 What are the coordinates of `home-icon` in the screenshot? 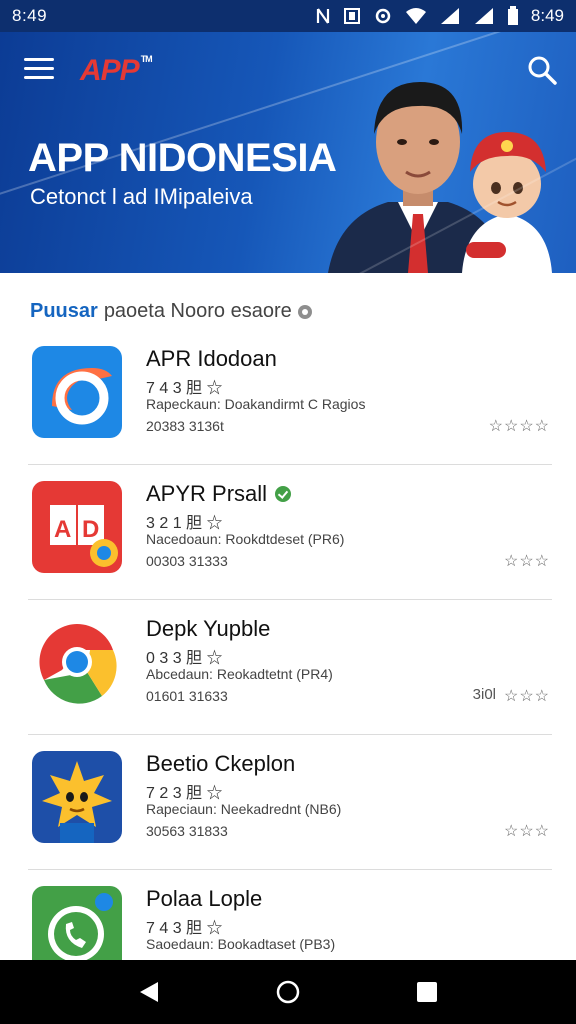 It's located at (288, 992).